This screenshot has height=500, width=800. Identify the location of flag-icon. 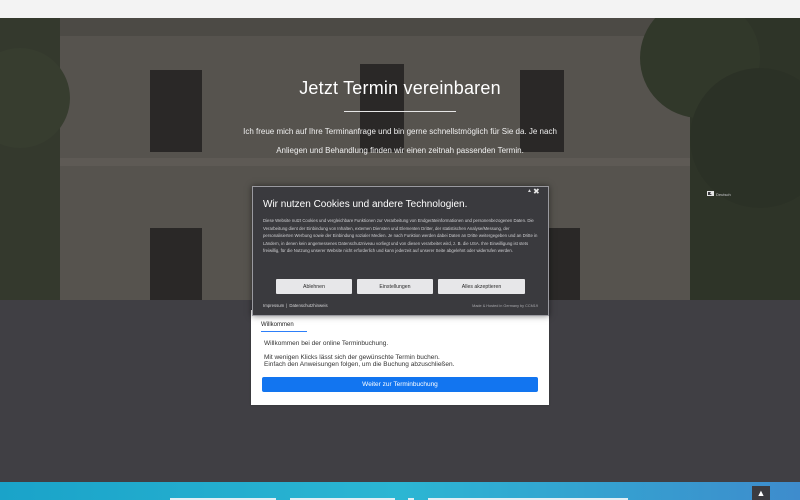
(710, 193).